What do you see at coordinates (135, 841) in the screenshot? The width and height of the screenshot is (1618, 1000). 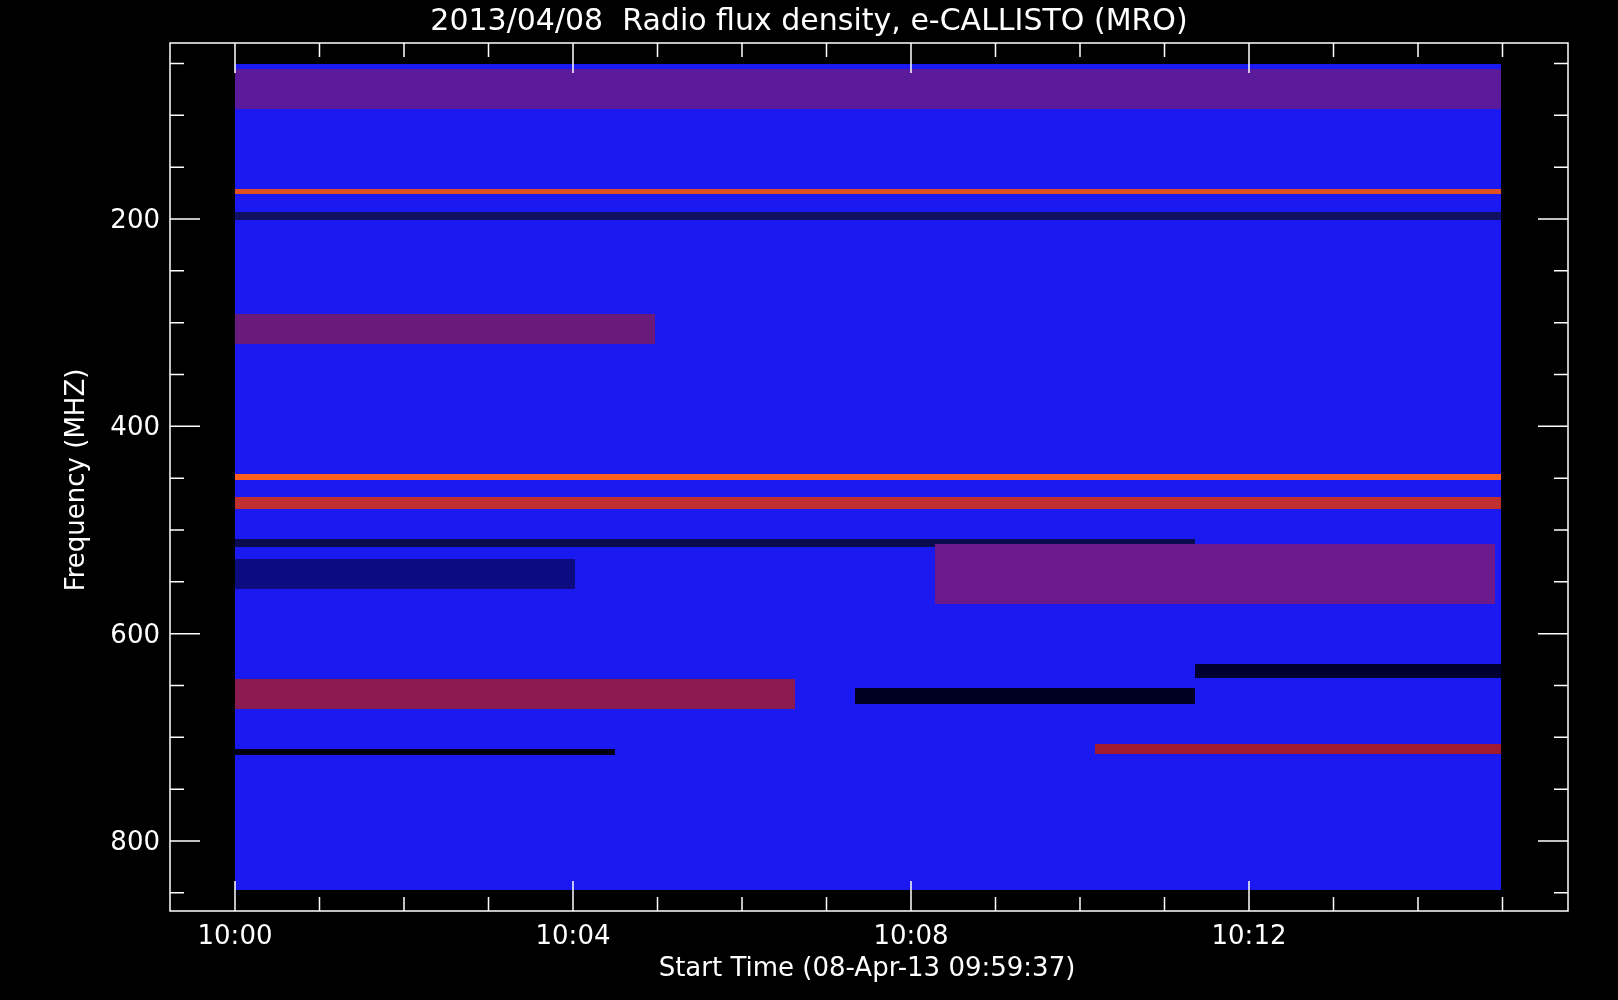 I see `tick-label: 800` at bounding box center [135, 841].